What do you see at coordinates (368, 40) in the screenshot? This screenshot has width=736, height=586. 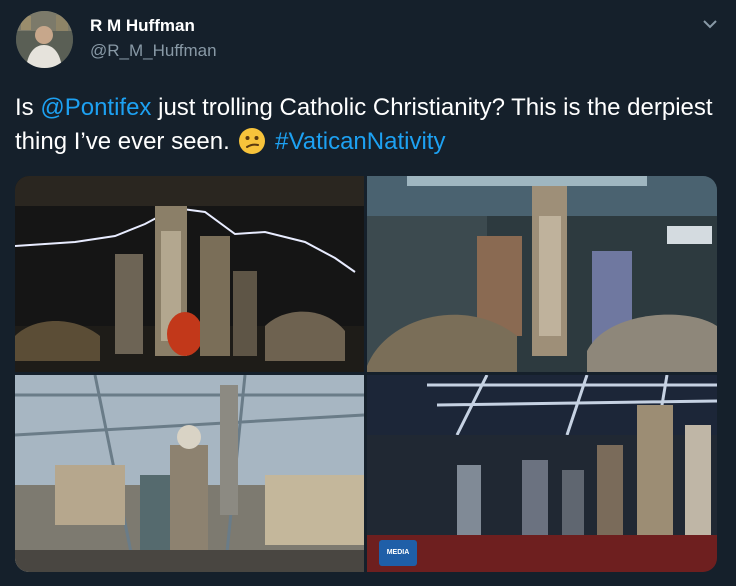 I see `tweet-header: R M Huffman @R_M_Huffman` at bounding box center [368, 40].